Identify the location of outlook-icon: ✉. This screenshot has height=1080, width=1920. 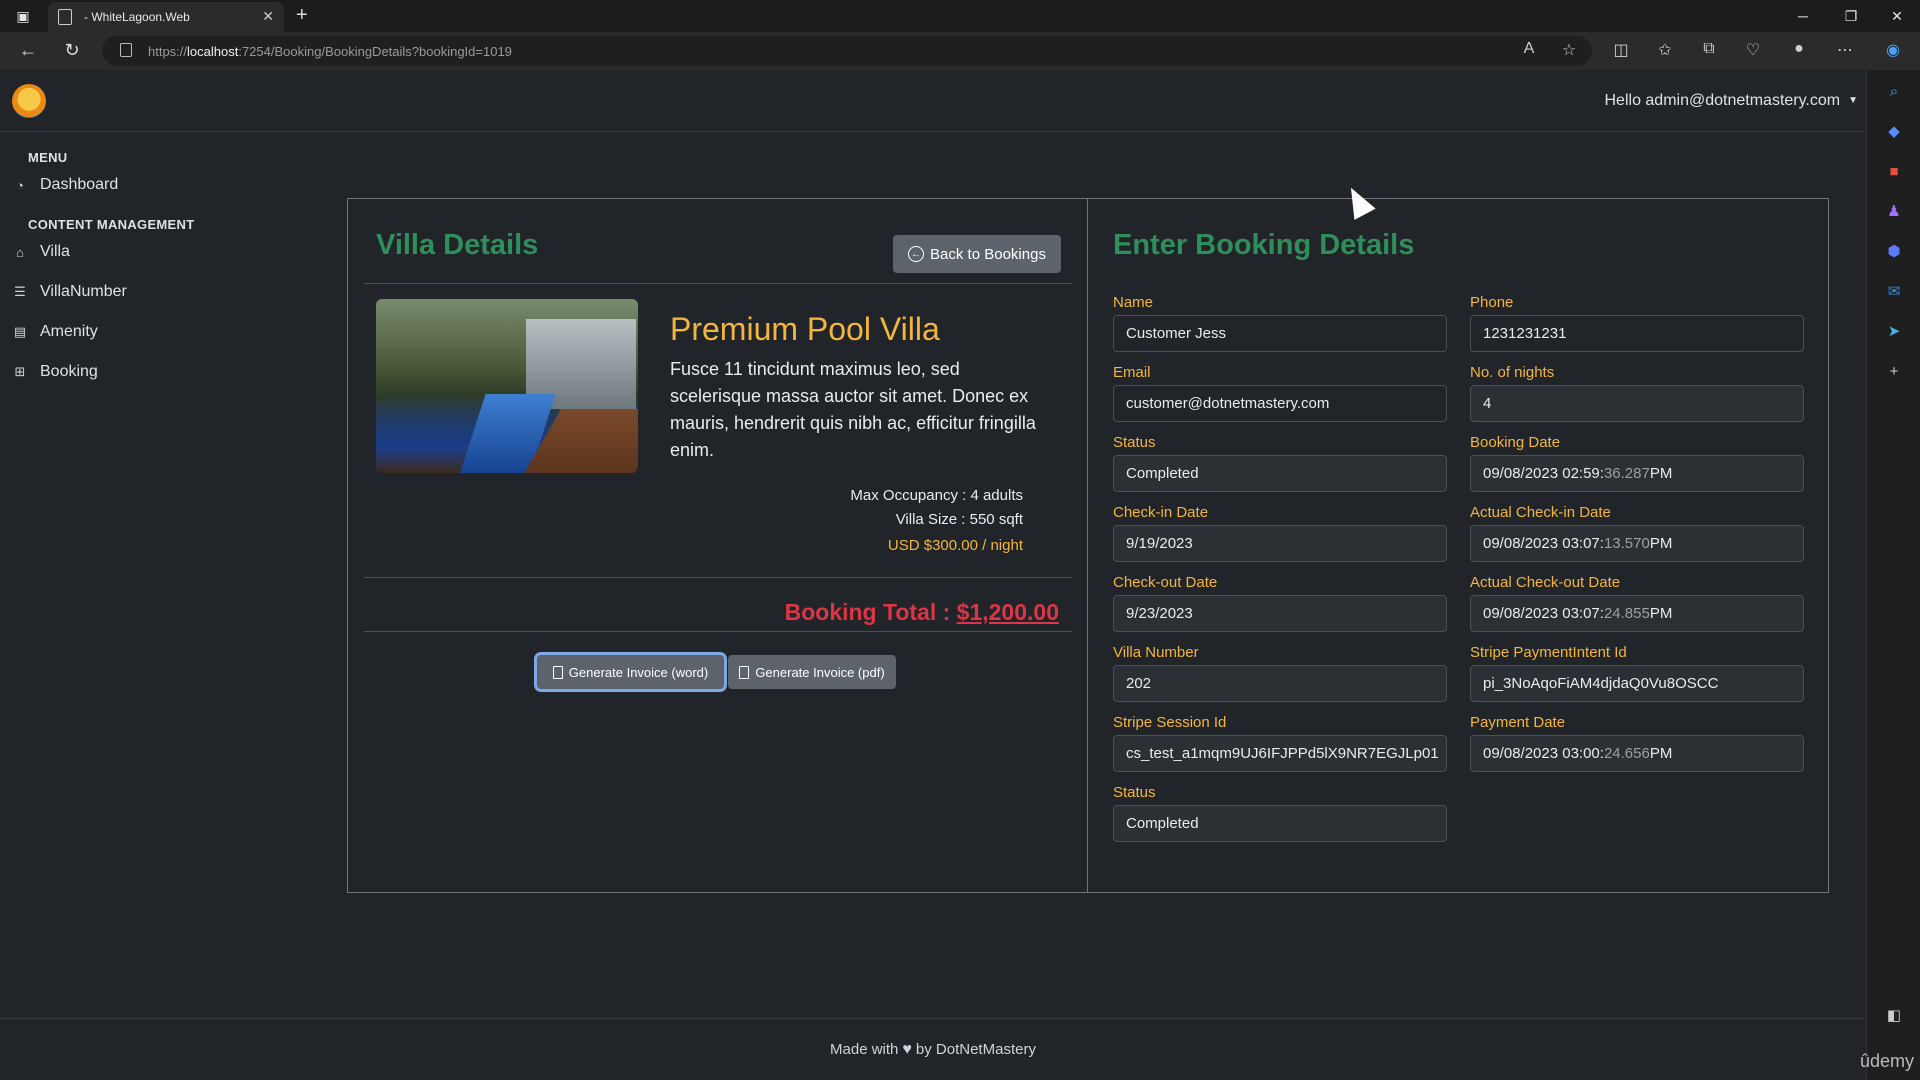
(1894, 291).